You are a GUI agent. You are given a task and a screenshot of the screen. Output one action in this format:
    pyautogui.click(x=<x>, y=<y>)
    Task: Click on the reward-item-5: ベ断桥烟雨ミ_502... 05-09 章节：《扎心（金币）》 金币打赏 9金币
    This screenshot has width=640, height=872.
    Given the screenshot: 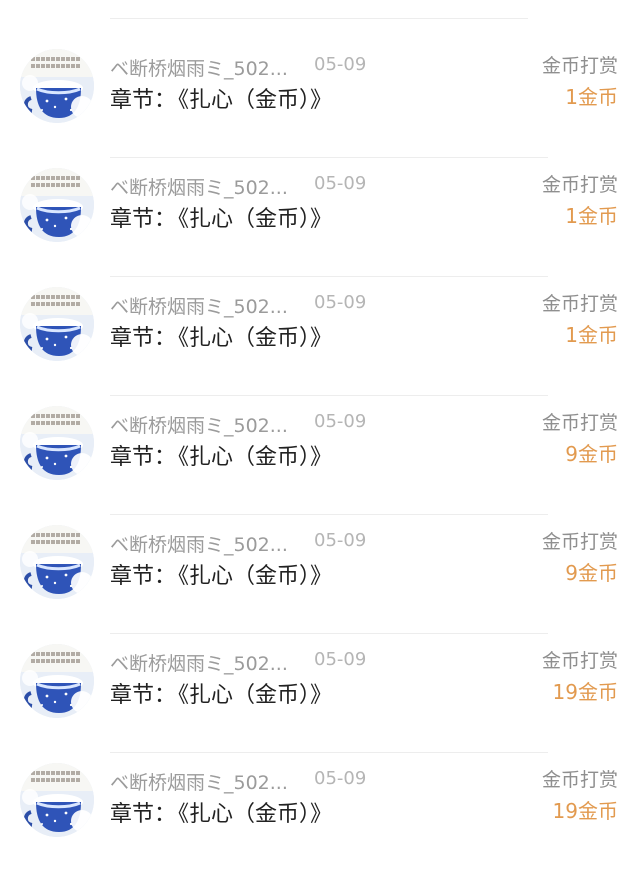 What is the action you would take?
    pyautogui.click(x=320, y=574)
    